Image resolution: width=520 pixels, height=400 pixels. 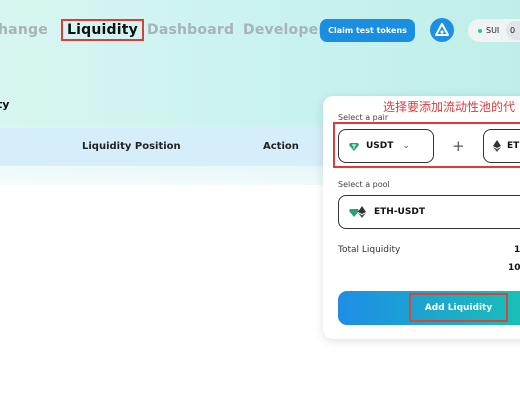 I want to click on select-pool-label: Select a pool, so click(x=364, y=184).